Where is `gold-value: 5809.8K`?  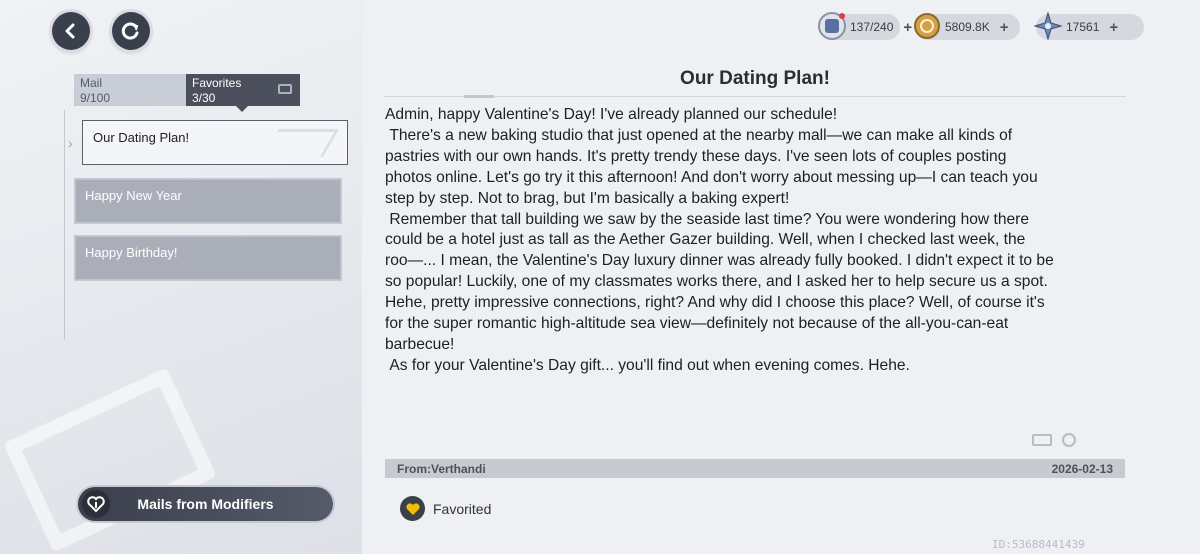
gold-value: 5809.8K is located at coordinates (967, 27).